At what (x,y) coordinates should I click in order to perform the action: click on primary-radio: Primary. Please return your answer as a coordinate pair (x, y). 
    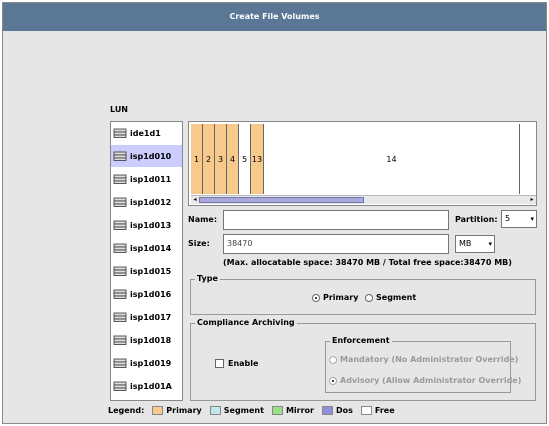
    Looking at the image, I should click on (335, 297).